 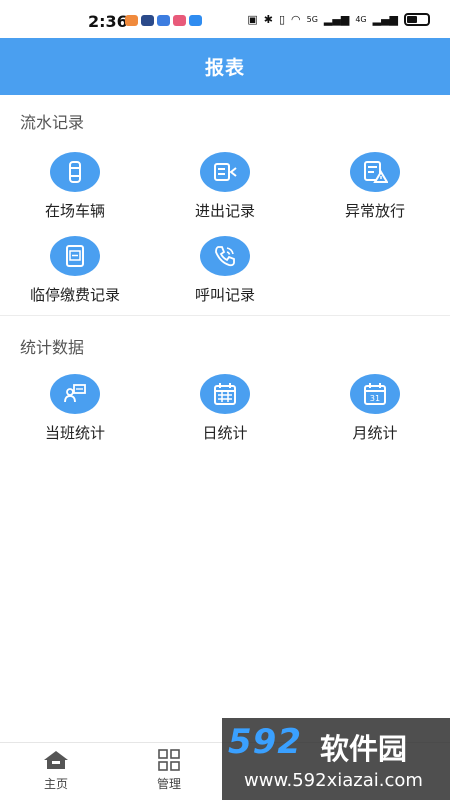 I want to click on report-item-call-records: 呼叫记录, so click(x=225, y=270).